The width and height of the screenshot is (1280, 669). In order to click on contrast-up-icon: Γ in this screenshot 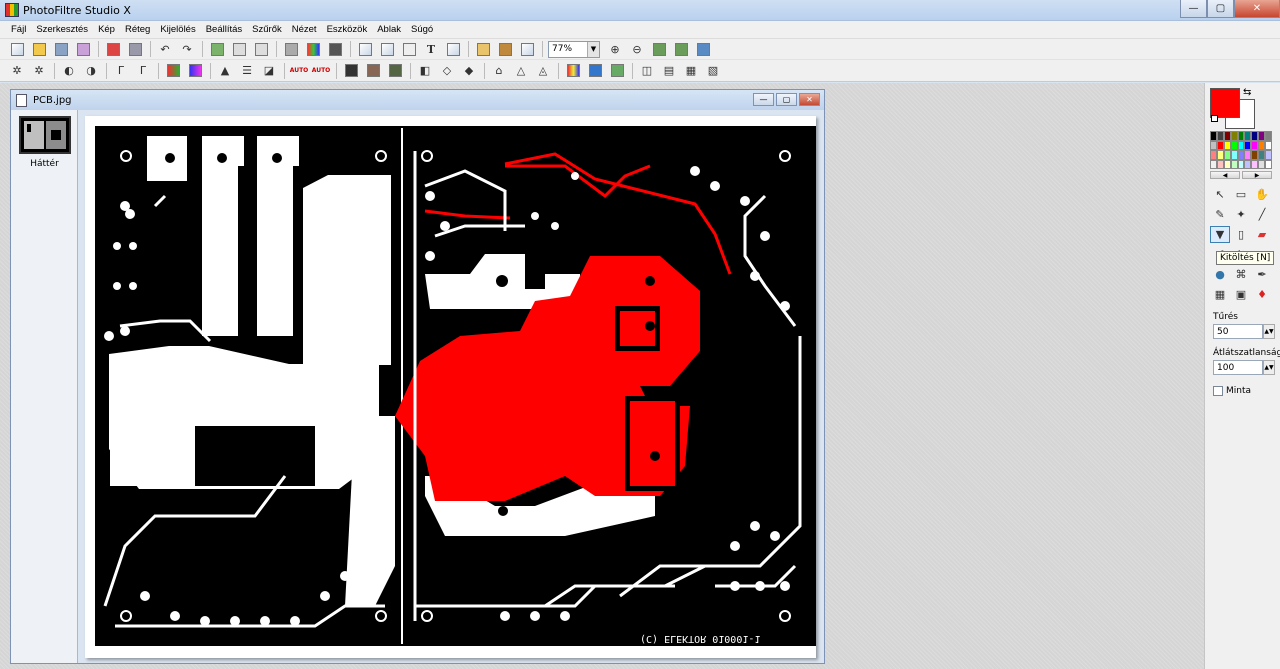, I will do `click(143, 71)`.